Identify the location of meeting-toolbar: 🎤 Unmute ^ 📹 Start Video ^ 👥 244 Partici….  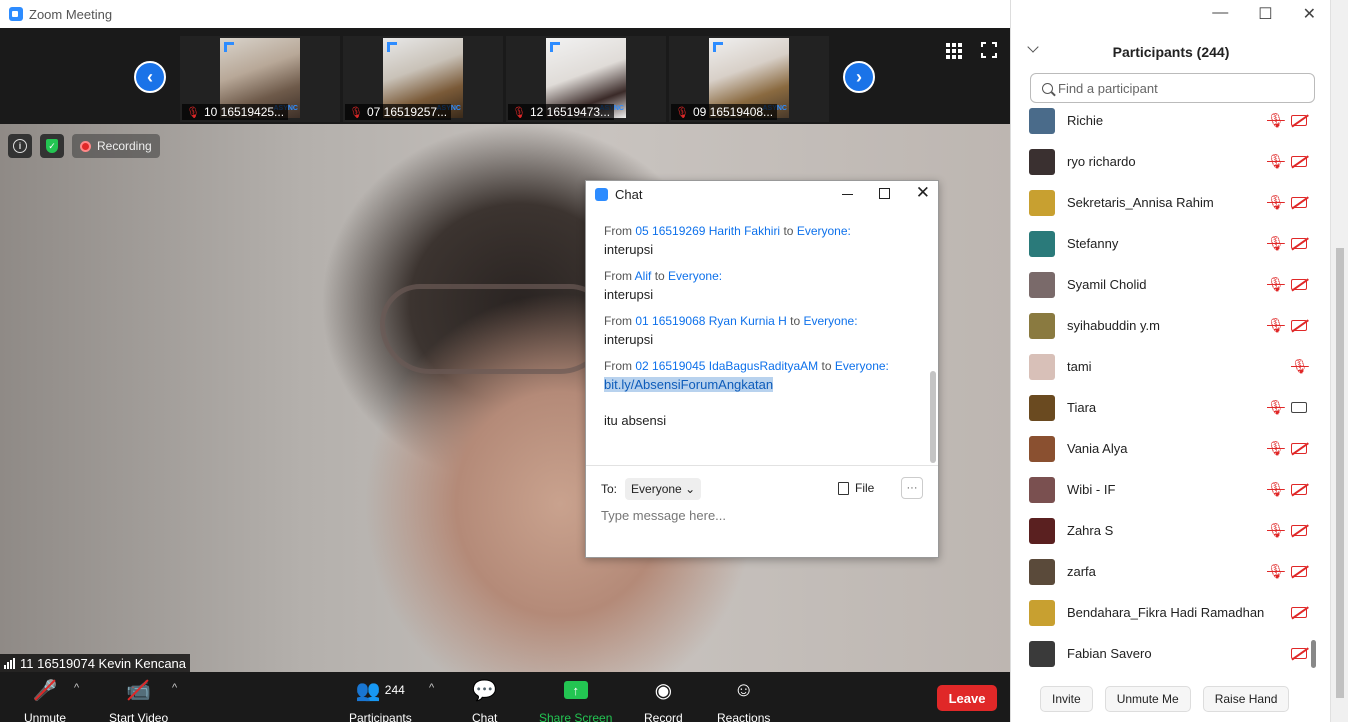
(505, 697).